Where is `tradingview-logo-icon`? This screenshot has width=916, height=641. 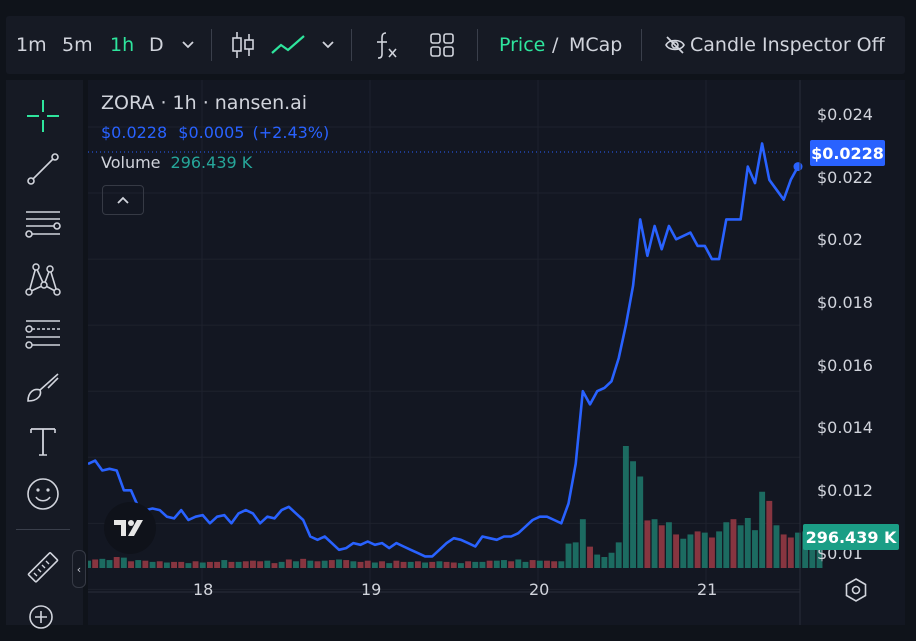
tradingview-logo-icon is located at coordinates (128, 528).